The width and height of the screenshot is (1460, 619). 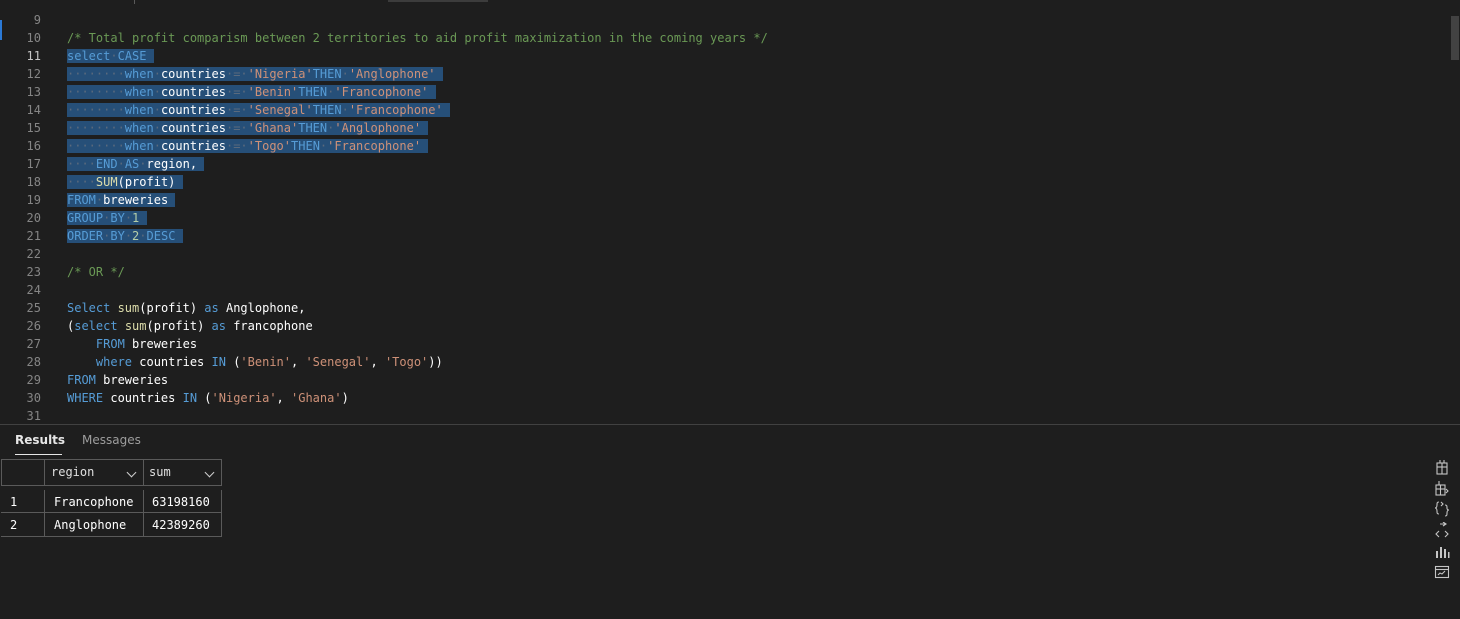 What do you see at coordinates (720, 182) in the screenshot?
I see `code-line: 18 ····SUM(profit)` at bounding box center [720, 182].